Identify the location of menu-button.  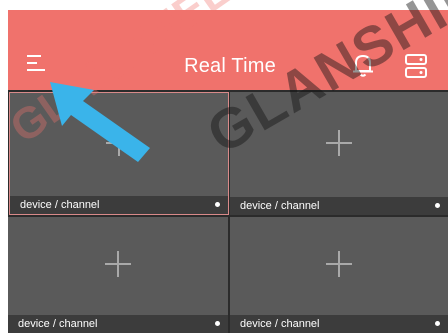
(37, 65).